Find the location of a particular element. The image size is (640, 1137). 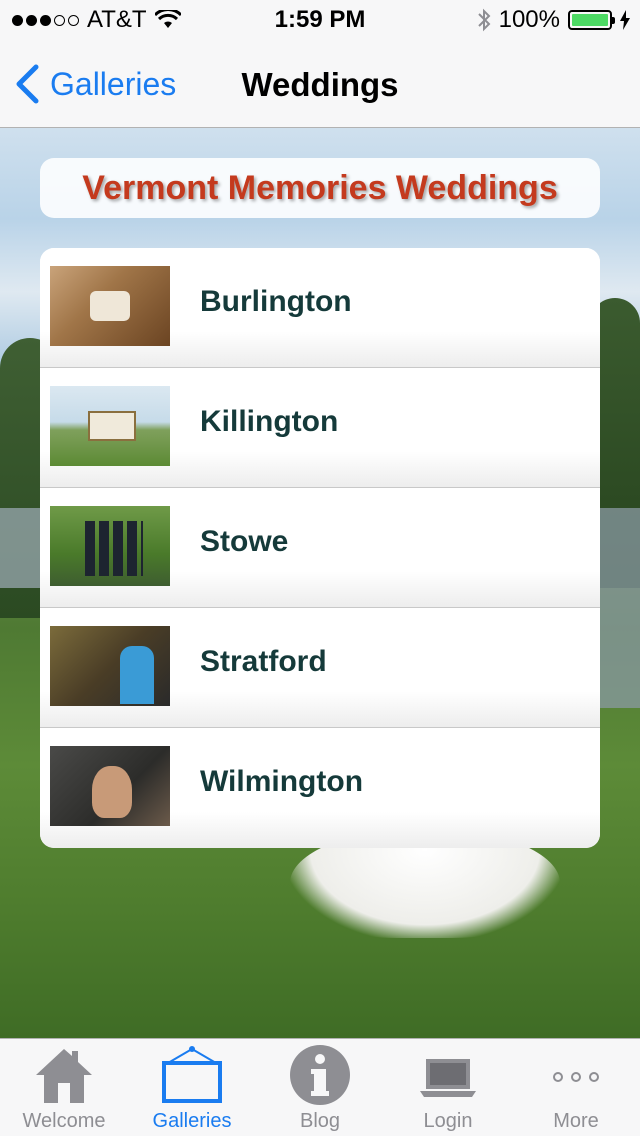

tab-galleries: Galleries is located at coordinates (192, 1088).